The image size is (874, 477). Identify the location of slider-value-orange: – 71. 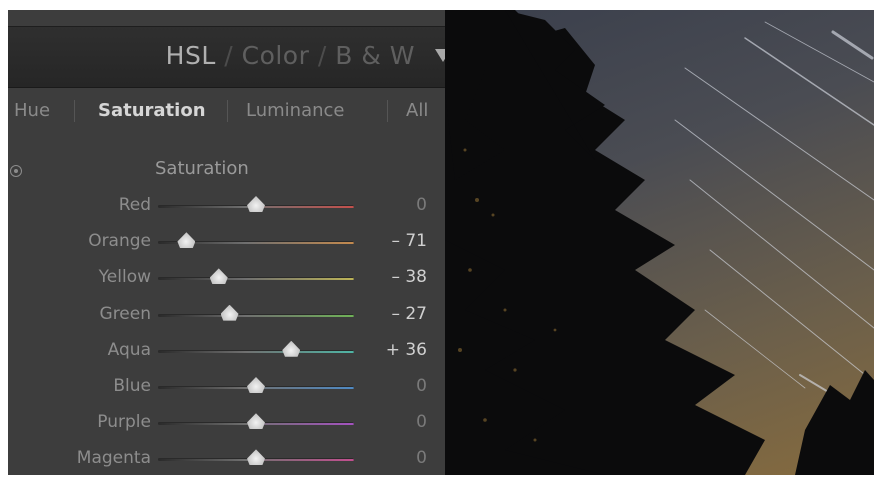
(409, 241).